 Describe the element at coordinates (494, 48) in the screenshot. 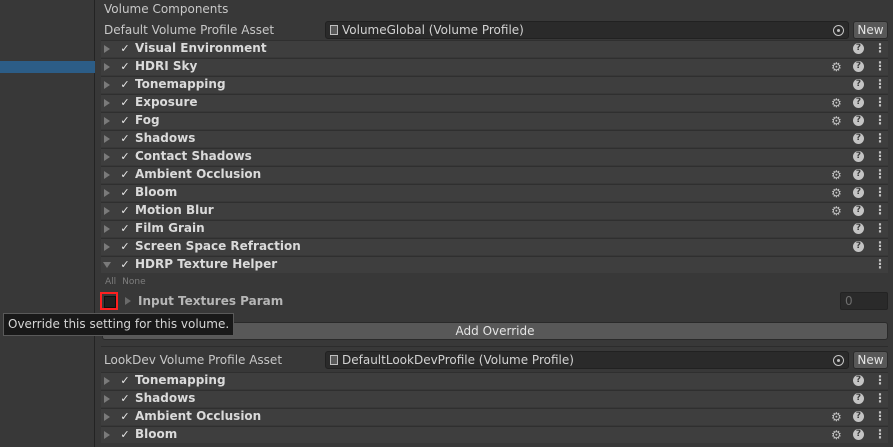

I see `component-row: ✓ Visual Environment? ⋮` at that location.